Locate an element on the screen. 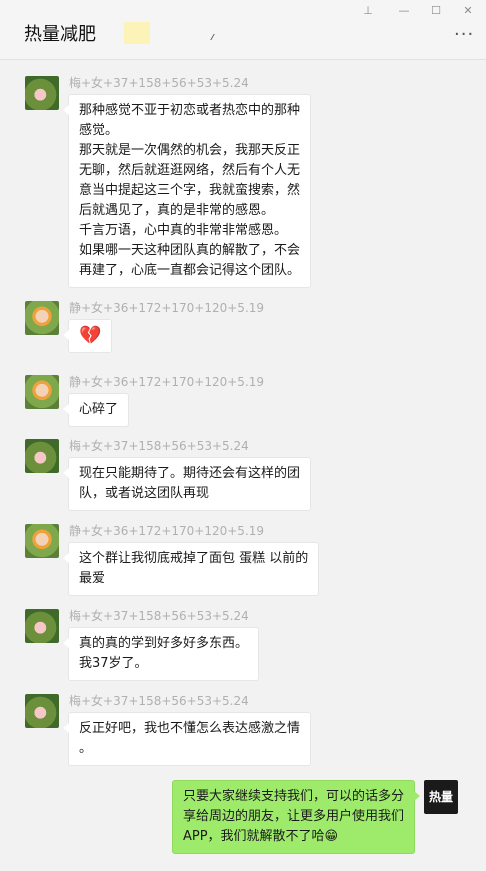 The width and height of the screenshot is (486, 871). chat-title: 热量减肥 is located at coordinates (60, 34).